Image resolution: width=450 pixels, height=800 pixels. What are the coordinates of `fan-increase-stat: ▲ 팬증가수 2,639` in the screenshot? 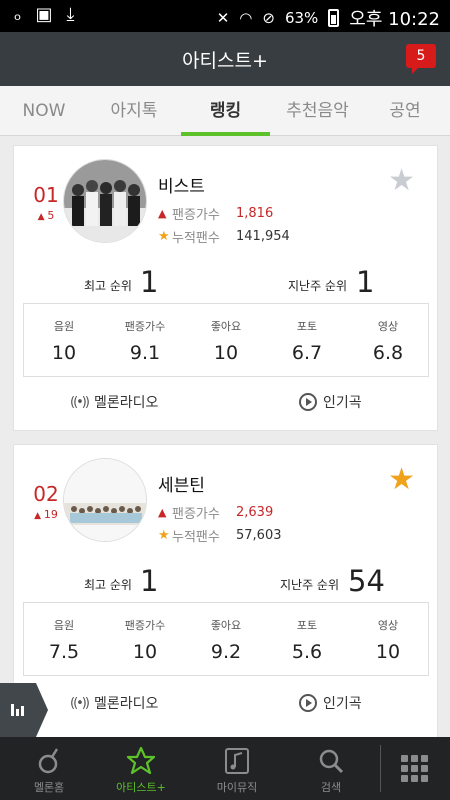 It's located at (216, 513).